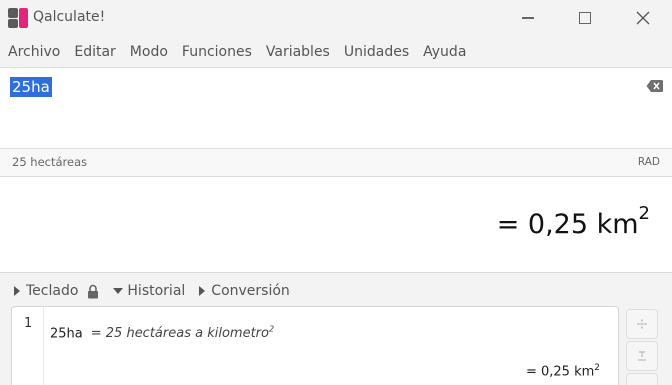 The width and height of the screenshot is (672, 385). I want to click on history-operators-button, so click(642, 324).